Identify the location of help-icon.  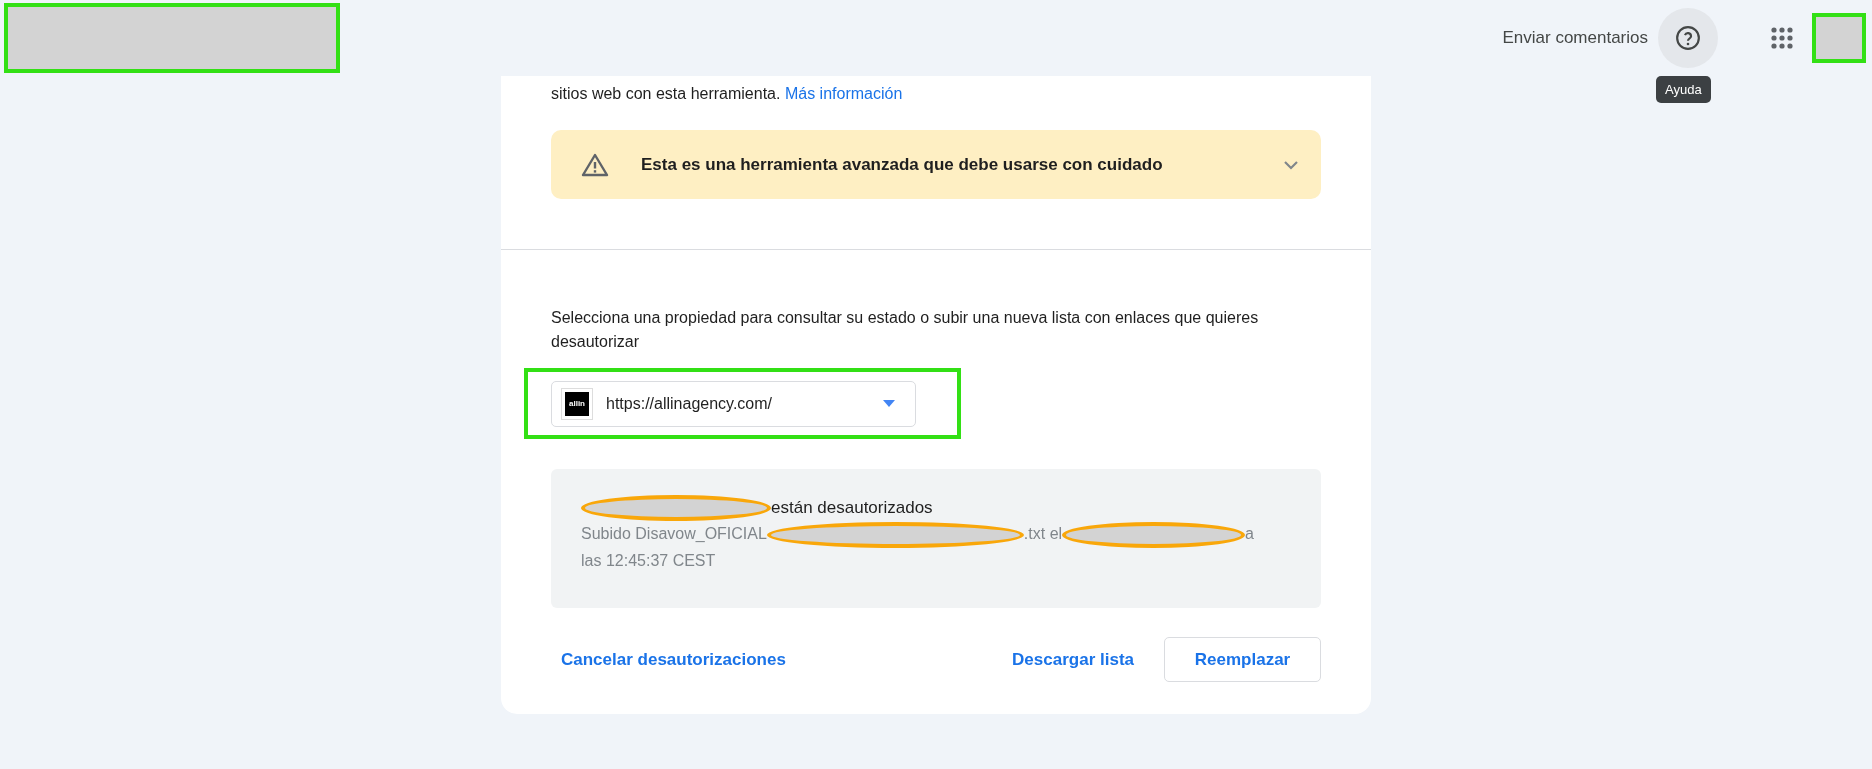
(1688, 38).